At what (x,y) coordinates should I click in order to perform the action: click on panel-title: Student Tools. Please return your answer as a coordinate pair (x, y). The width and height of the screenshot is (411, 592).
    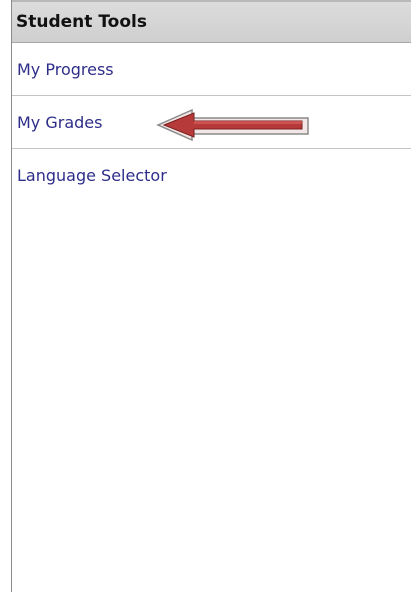
    Looking at the image, I should click on (211, 21).